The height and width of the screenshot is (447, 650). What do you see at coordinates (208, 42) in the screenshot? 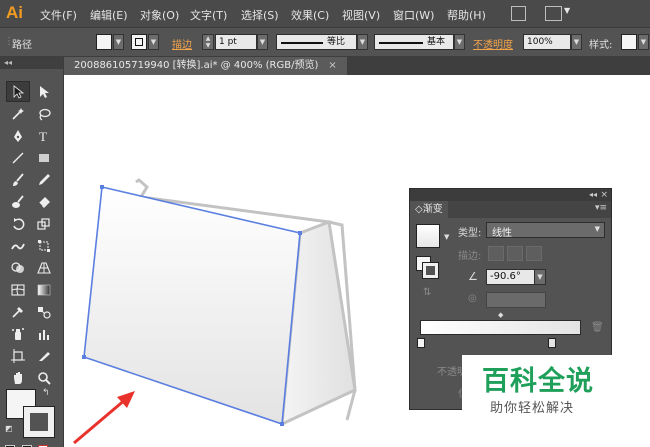
I see `stroke-weight-stepper: ▲ ▼` at bounding box center [208, 42].